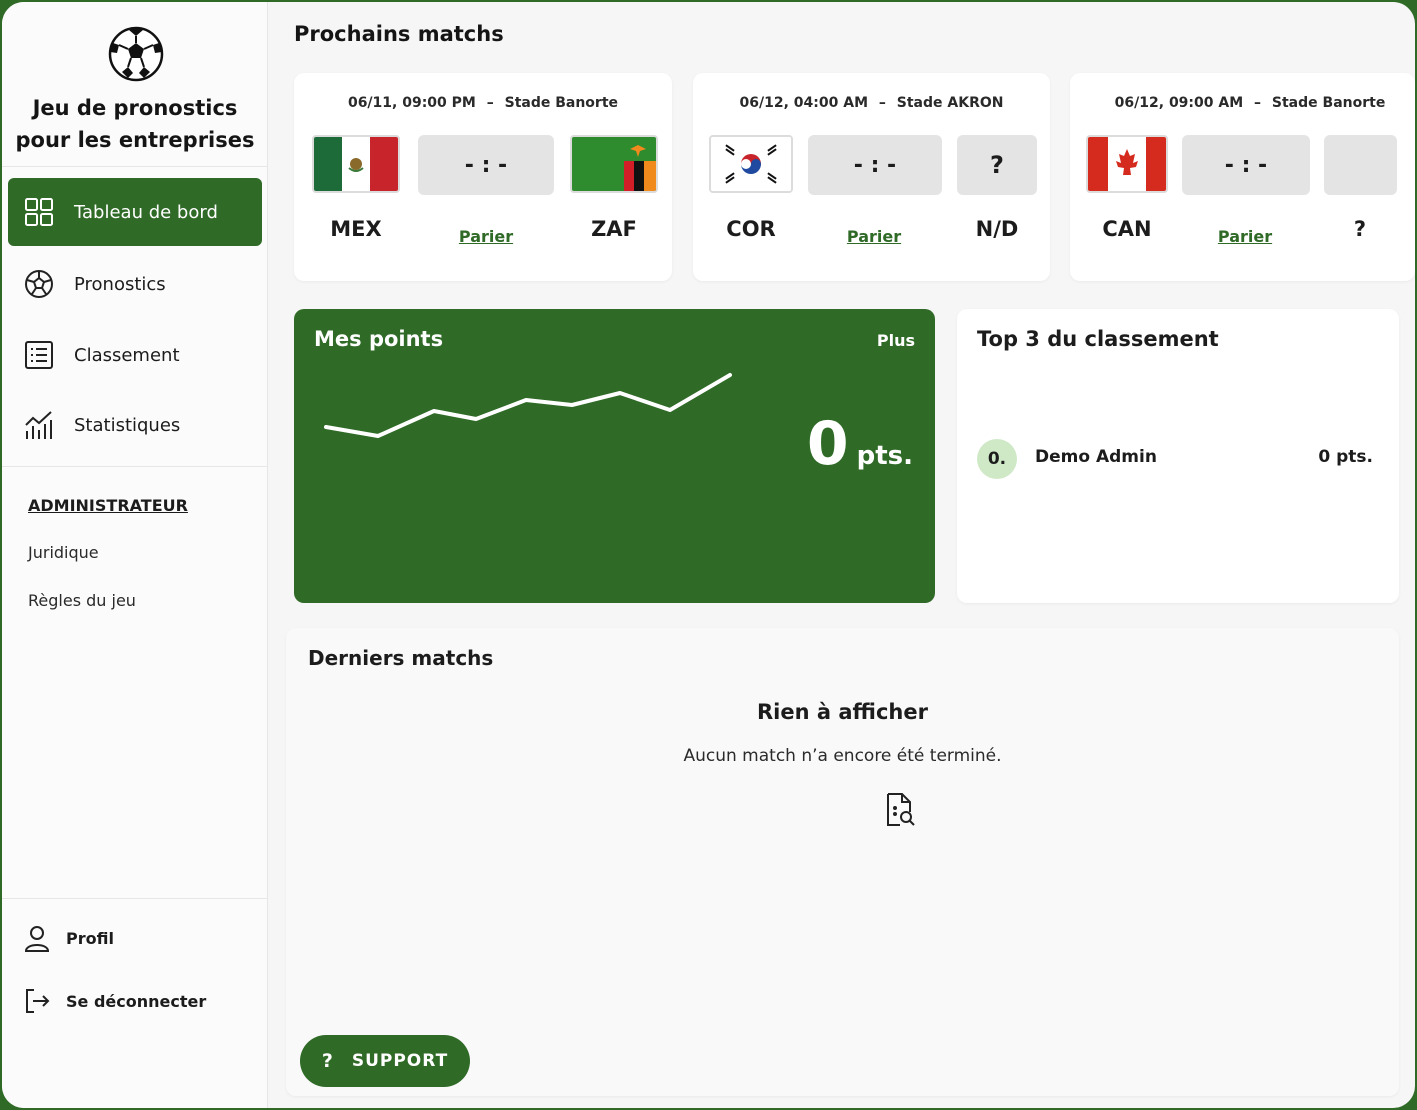  What do you see at coordinates (399, 34) in the screenshot?
I see `upcoming-section-title: Prochains matchs` at bounding box center [399, 34].